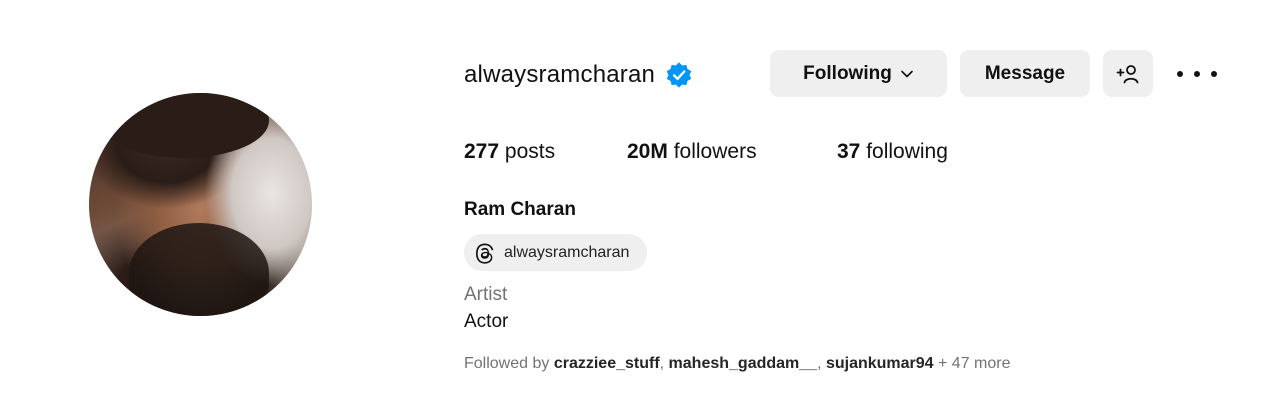  What do you see at coordinates (485, 253) in the screenshot?
I see `threads-icon` at bounding box center [485, 253].